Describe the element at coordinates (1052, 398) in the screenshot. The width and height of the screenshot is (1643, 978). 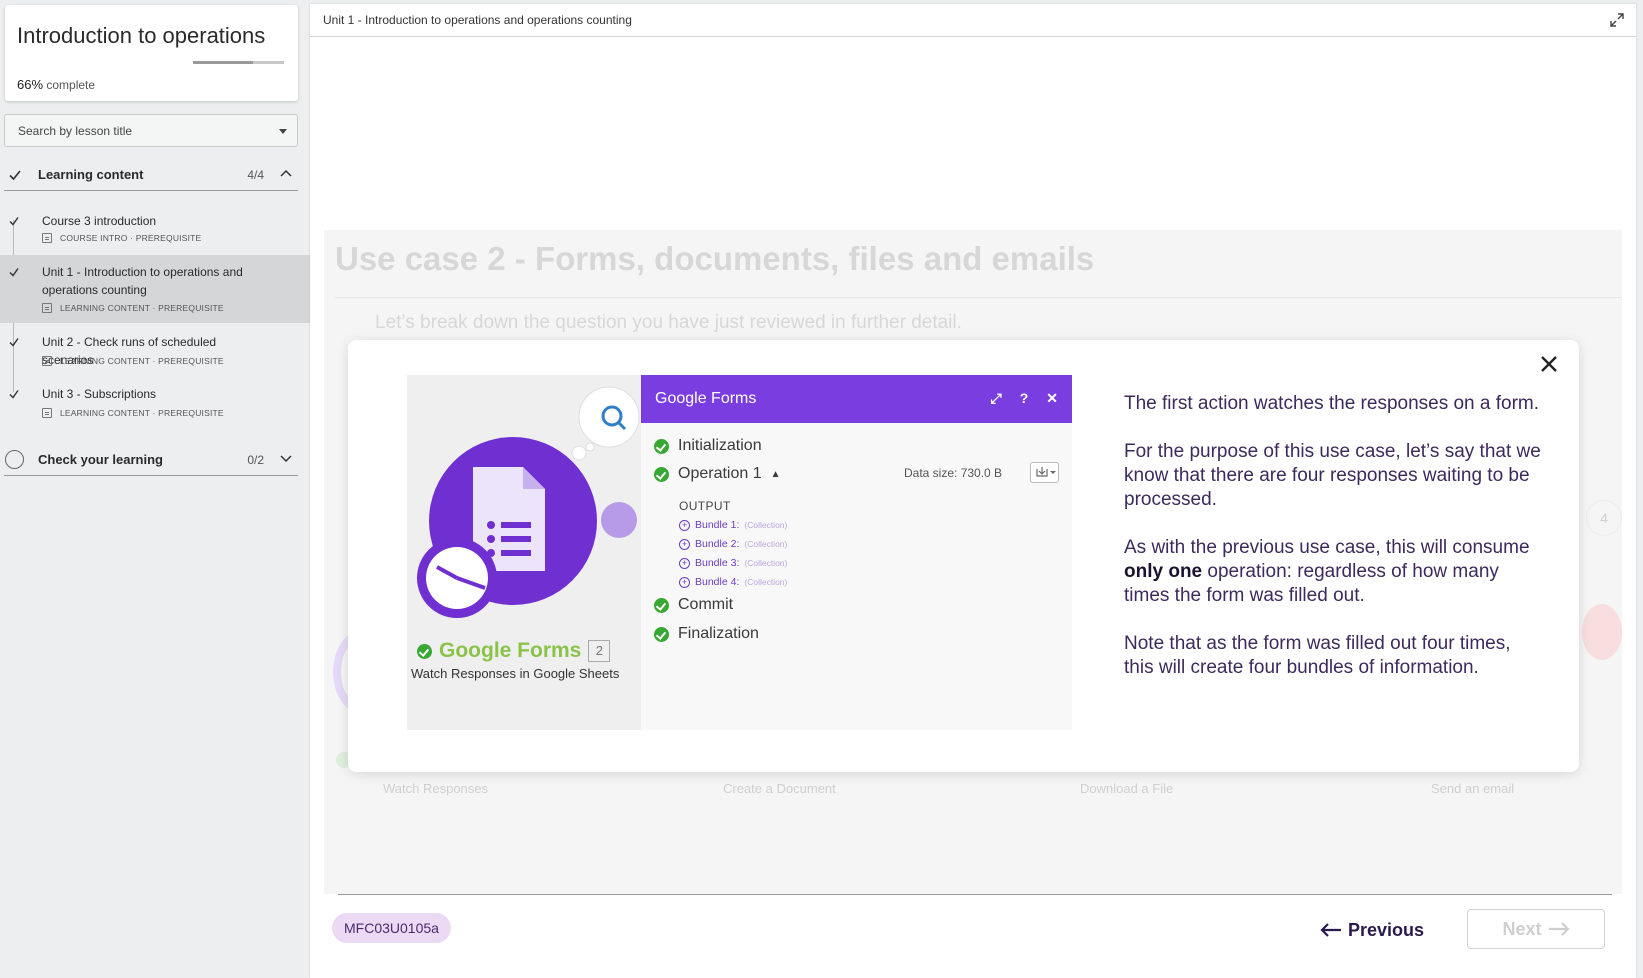
I see `close-icon: ✕` at that location.